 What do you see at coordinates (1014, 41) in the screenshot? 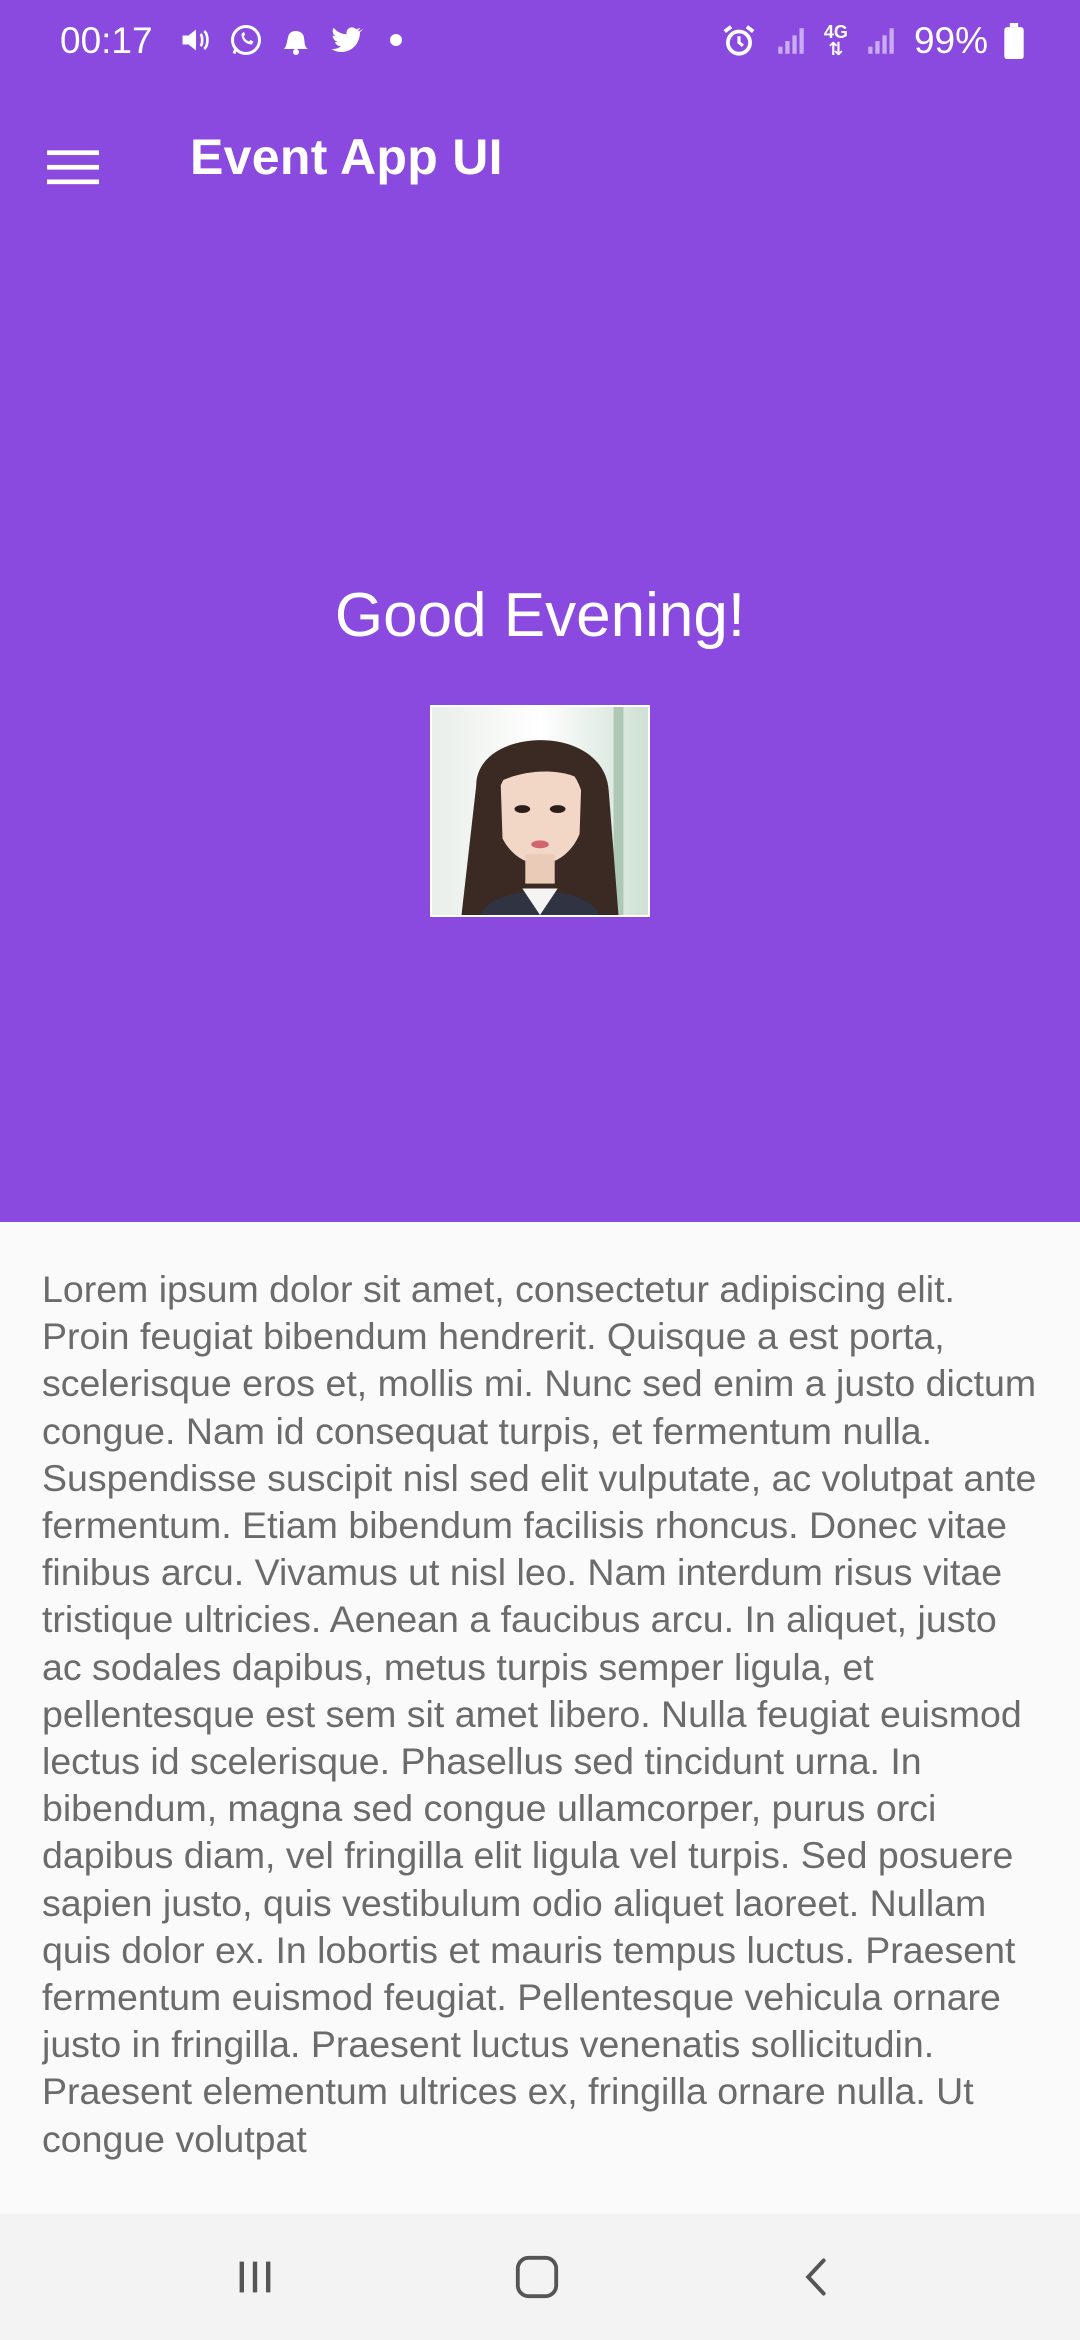
I see `battery-icon` at bounding box center [1014, 41].